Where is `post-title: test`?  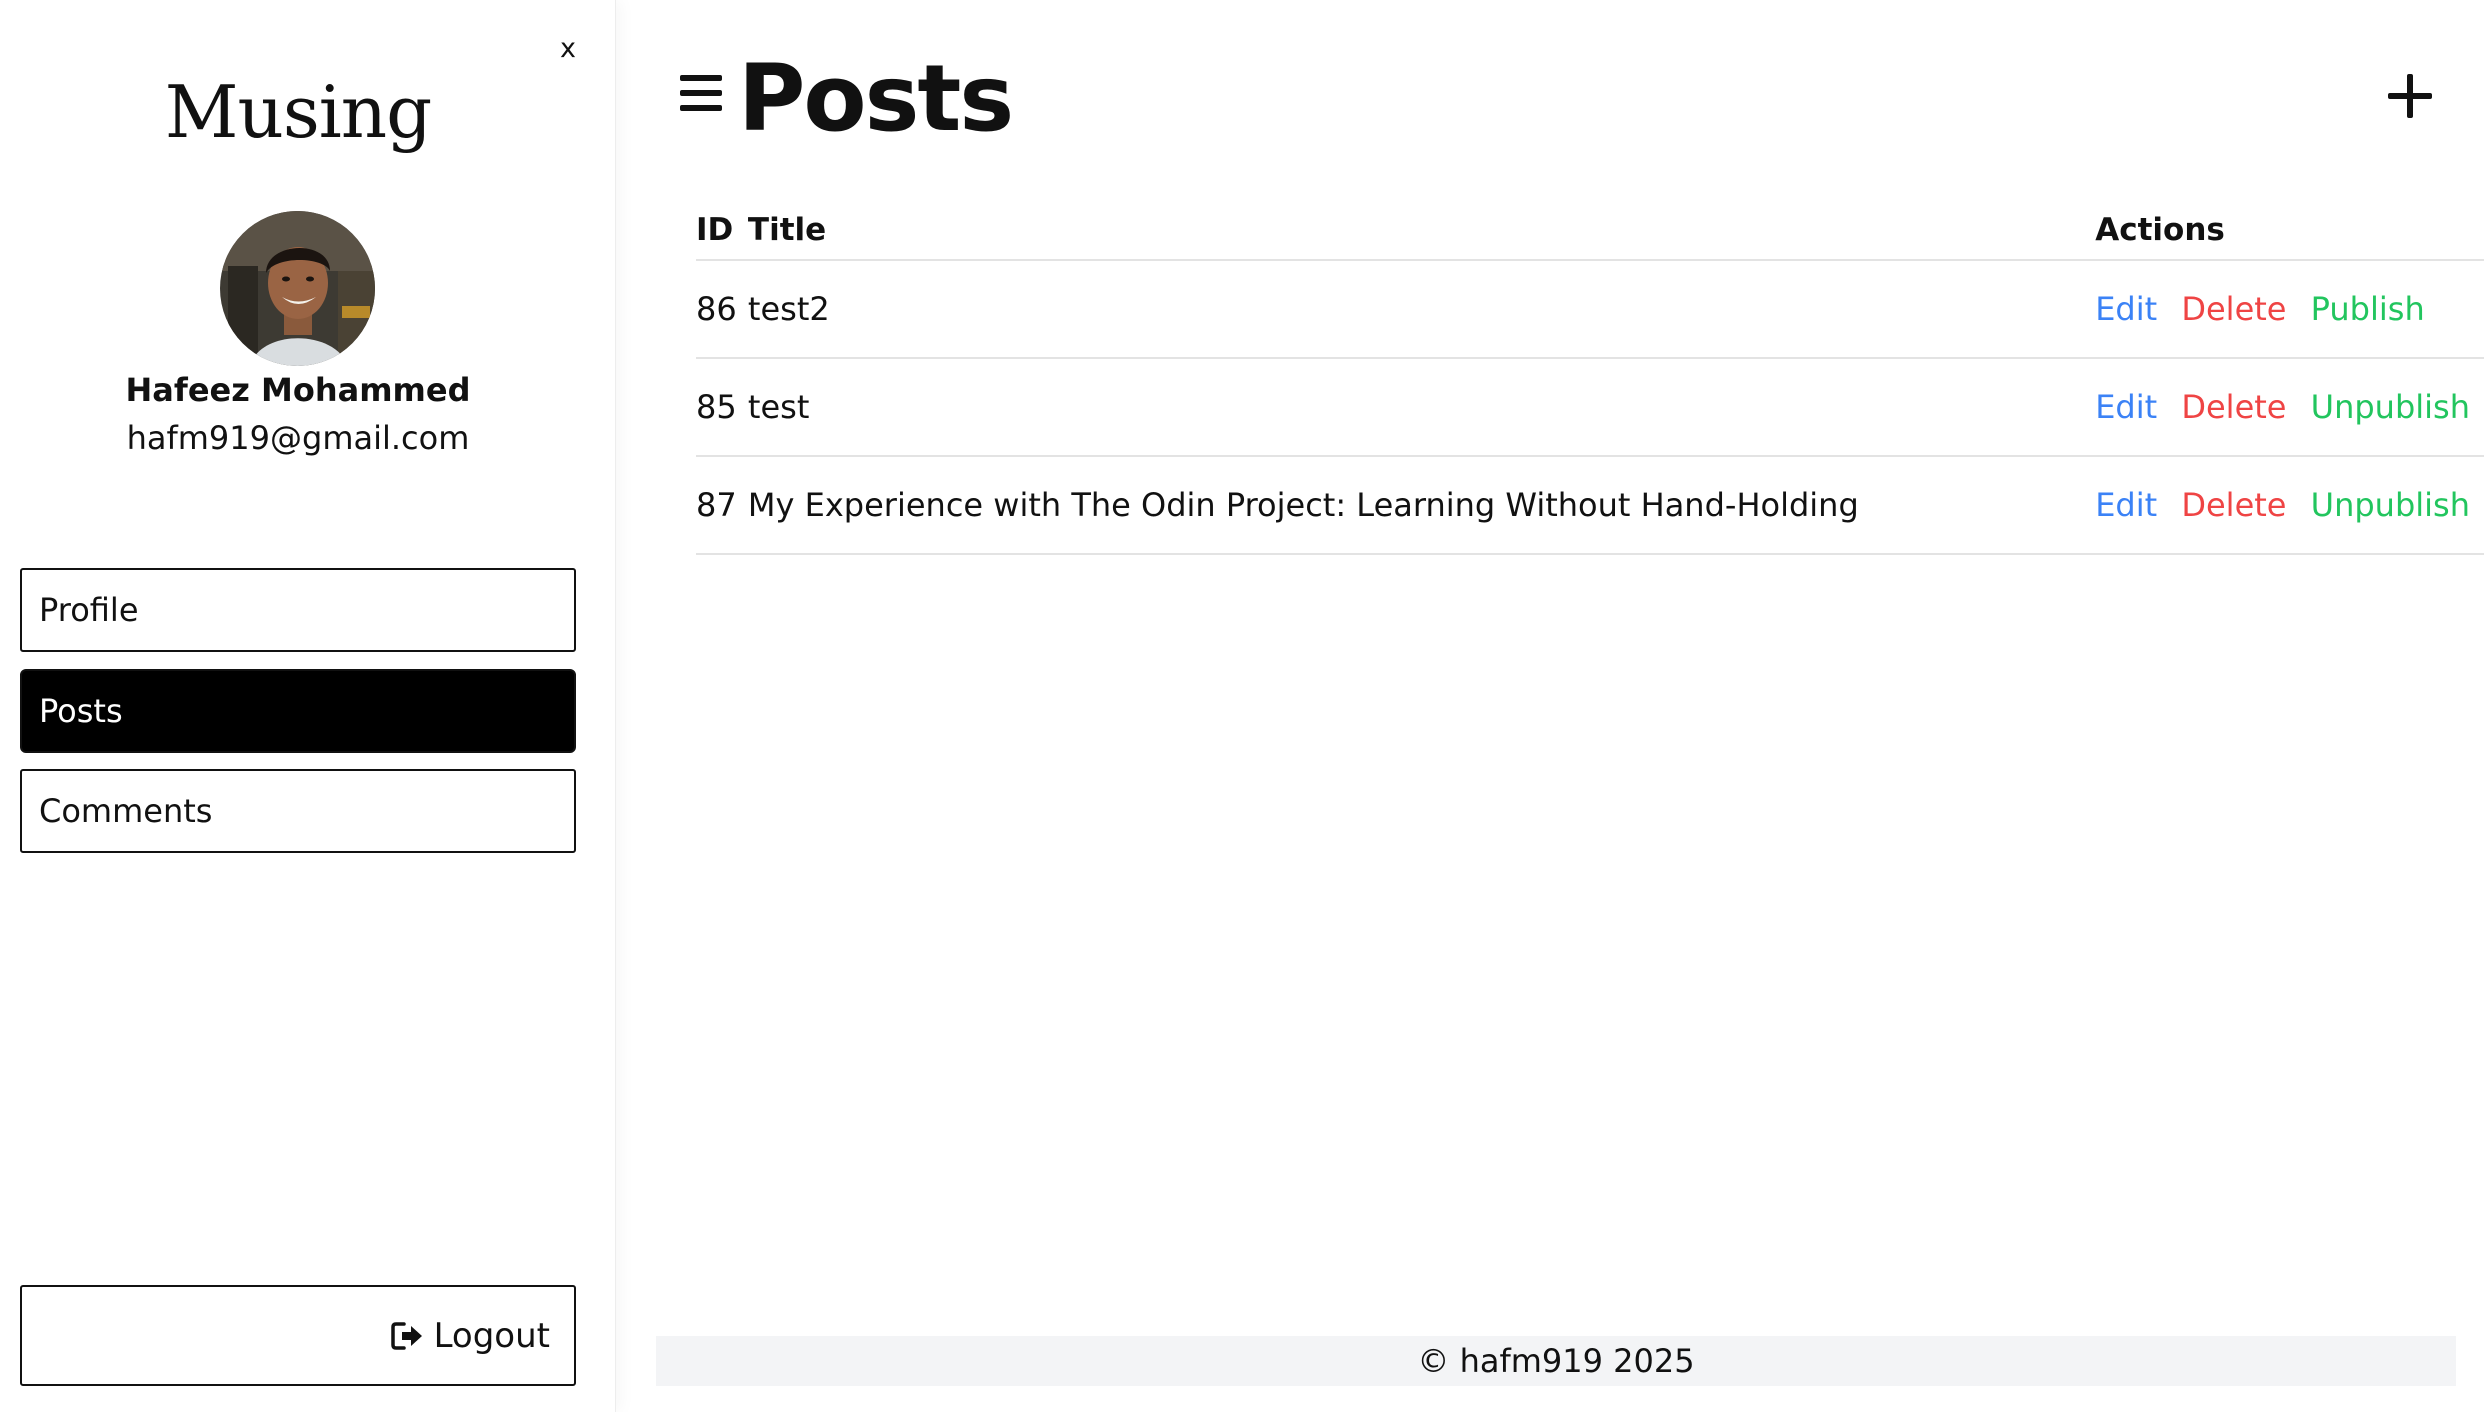 post-title: test is located at coordinates (1421, 407).